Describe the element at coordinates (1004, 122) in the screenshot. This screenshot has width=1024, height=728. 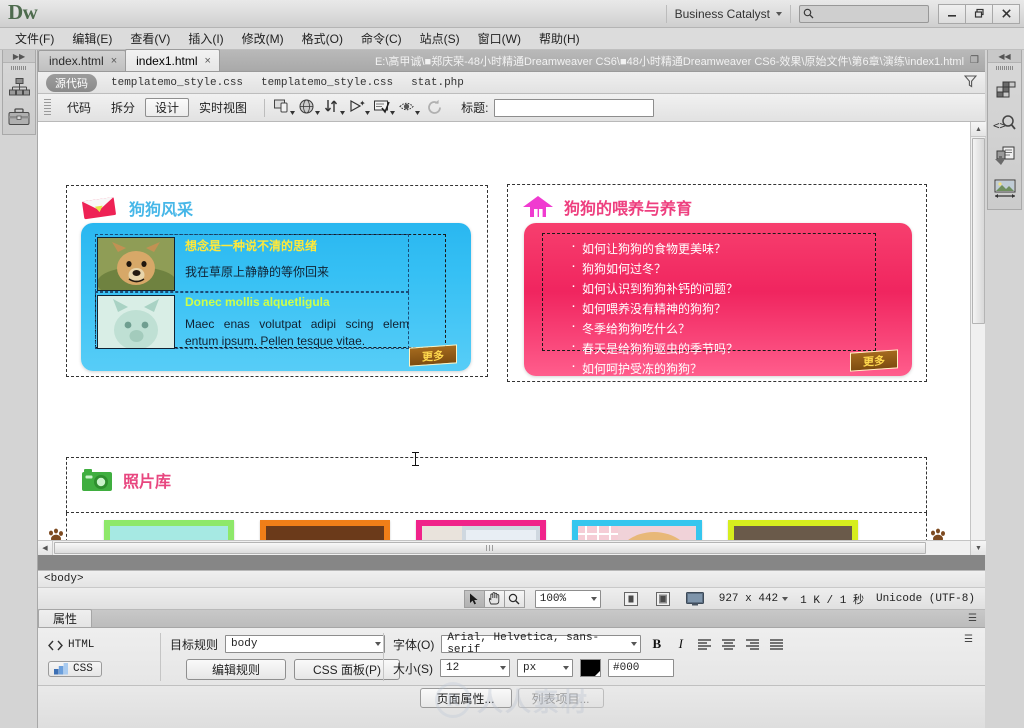
I see `panel-item-code-navigator: <>` at that location.